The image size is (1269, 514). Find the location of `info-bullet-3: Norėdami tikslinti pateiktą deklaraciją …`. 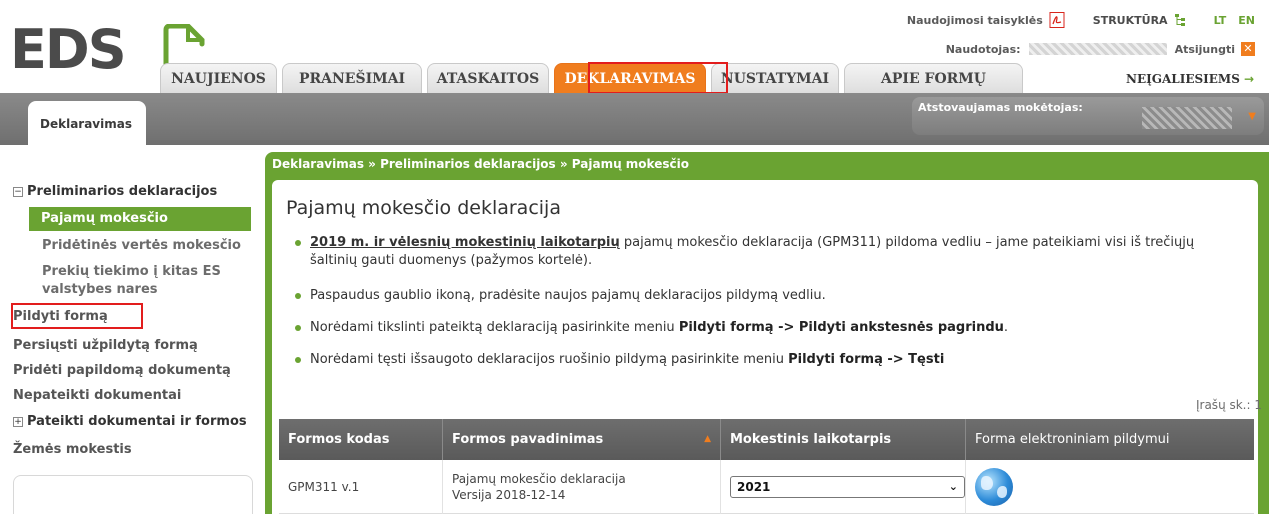

info-bullet-3: Norėdami tikslinti pateiktą deklaraciją … is located at coordinates (770, 328).